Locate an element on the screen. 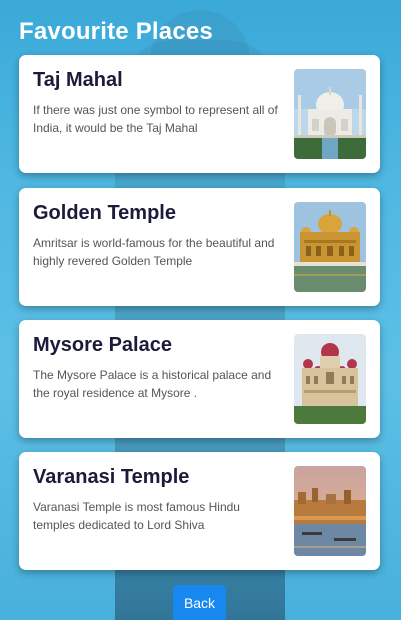  place-name: Varanasi Temple is located at coordinates (111, 477).